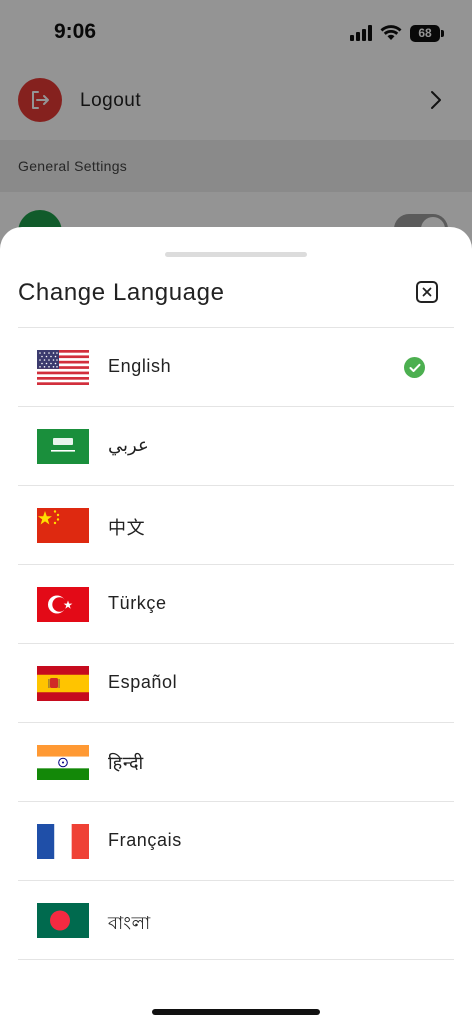 The image size is (472, 1024). Describe the element at coordinates (236, 1012) in the screenshot. I see `home-indicator` at that location.